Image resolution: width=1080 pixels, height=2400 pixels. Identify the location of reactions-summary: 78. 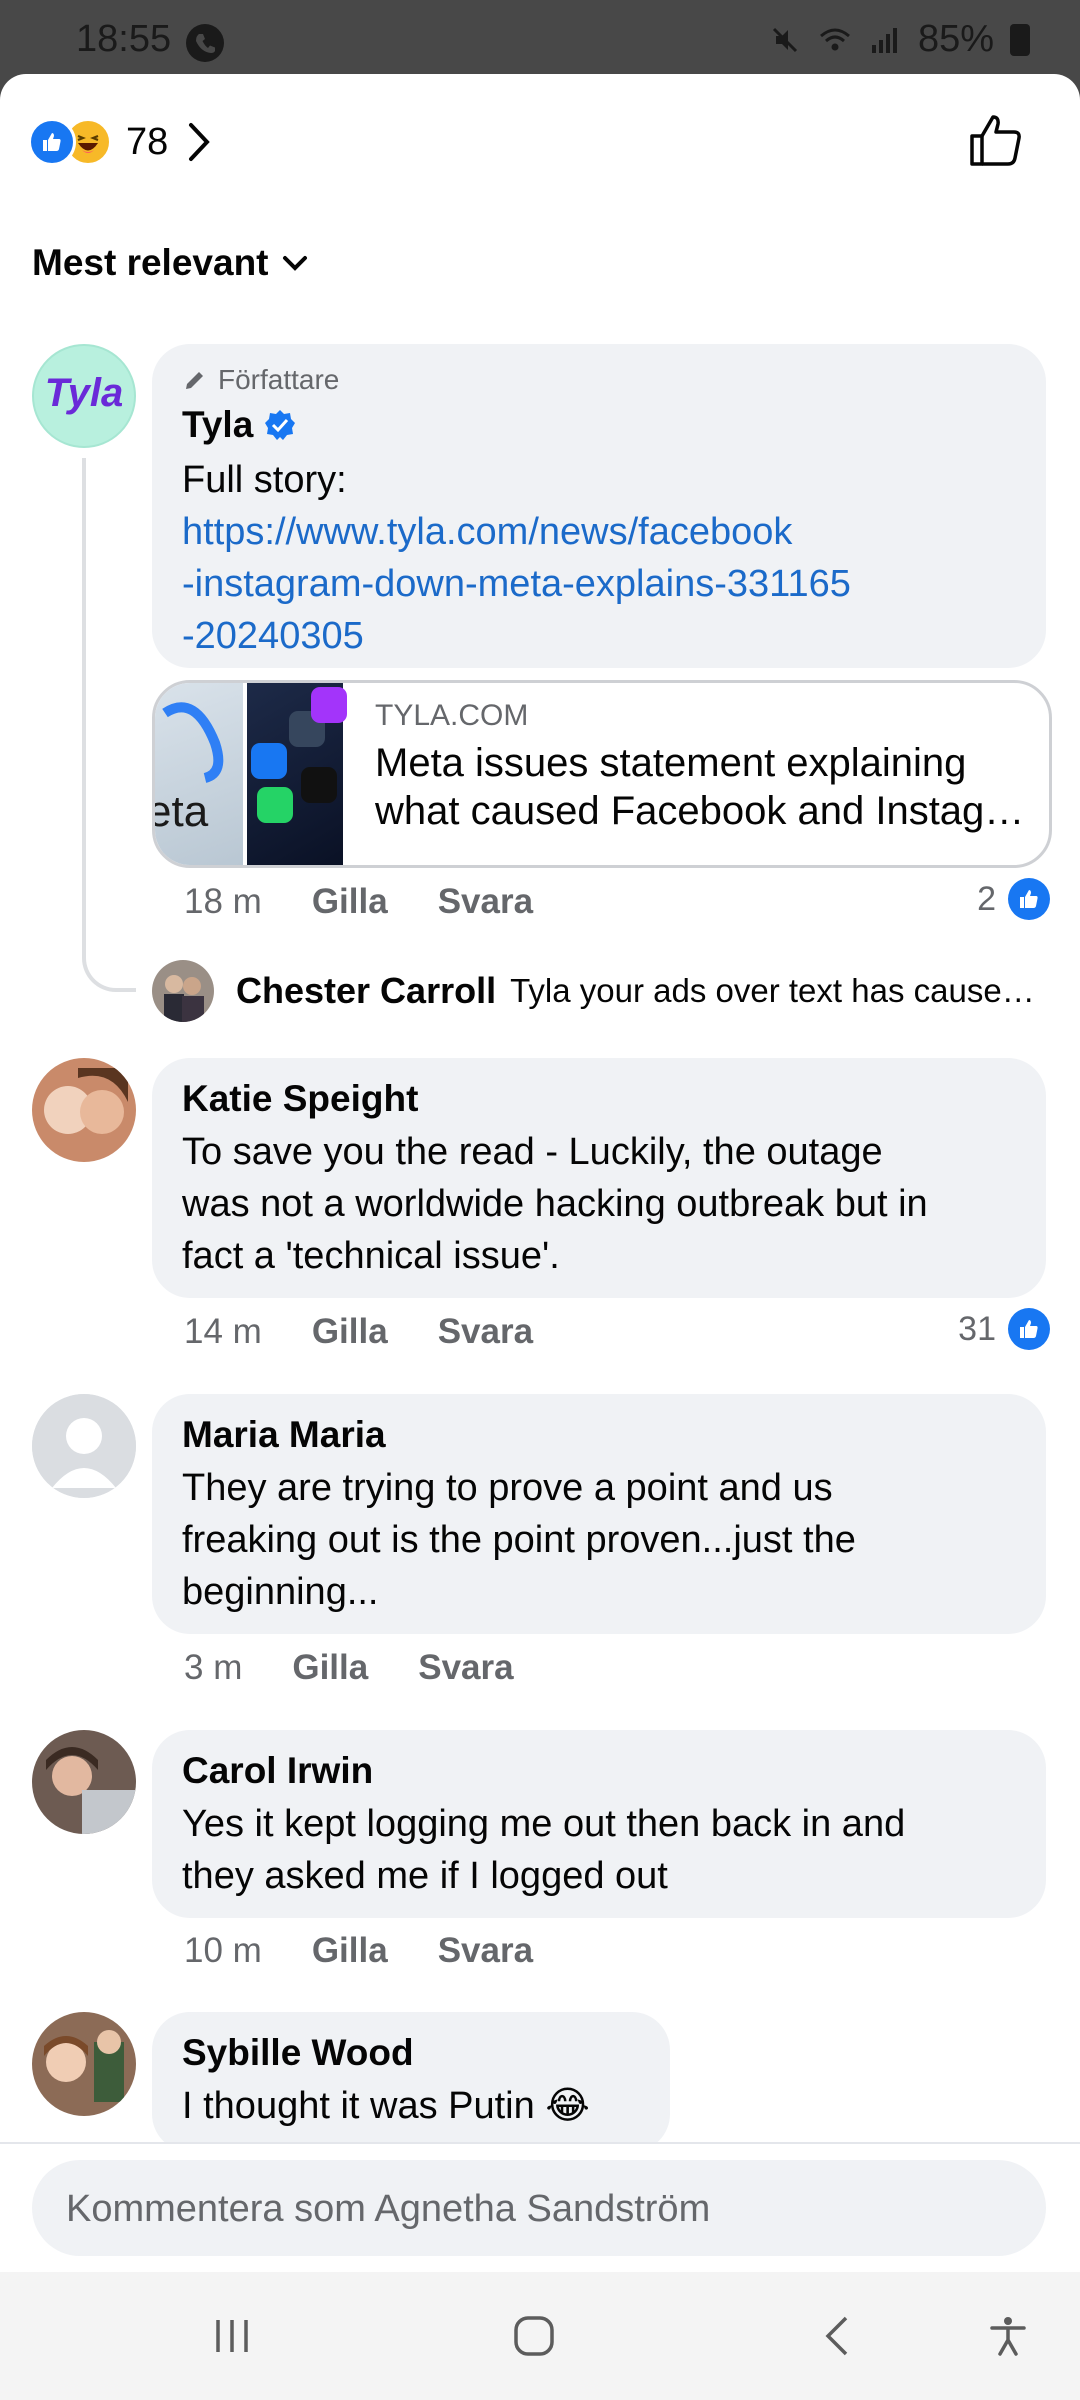
(120, 142).